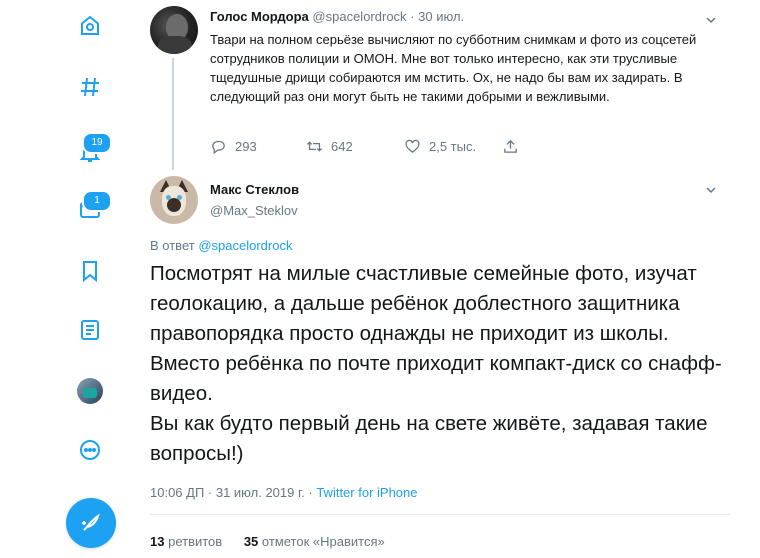 The height and width of the screenshot is (558, 760). What do you see at coordinates (97, 201) in the screenshot?
I see `messages-badge: 1` at bounding box center [97, 201].